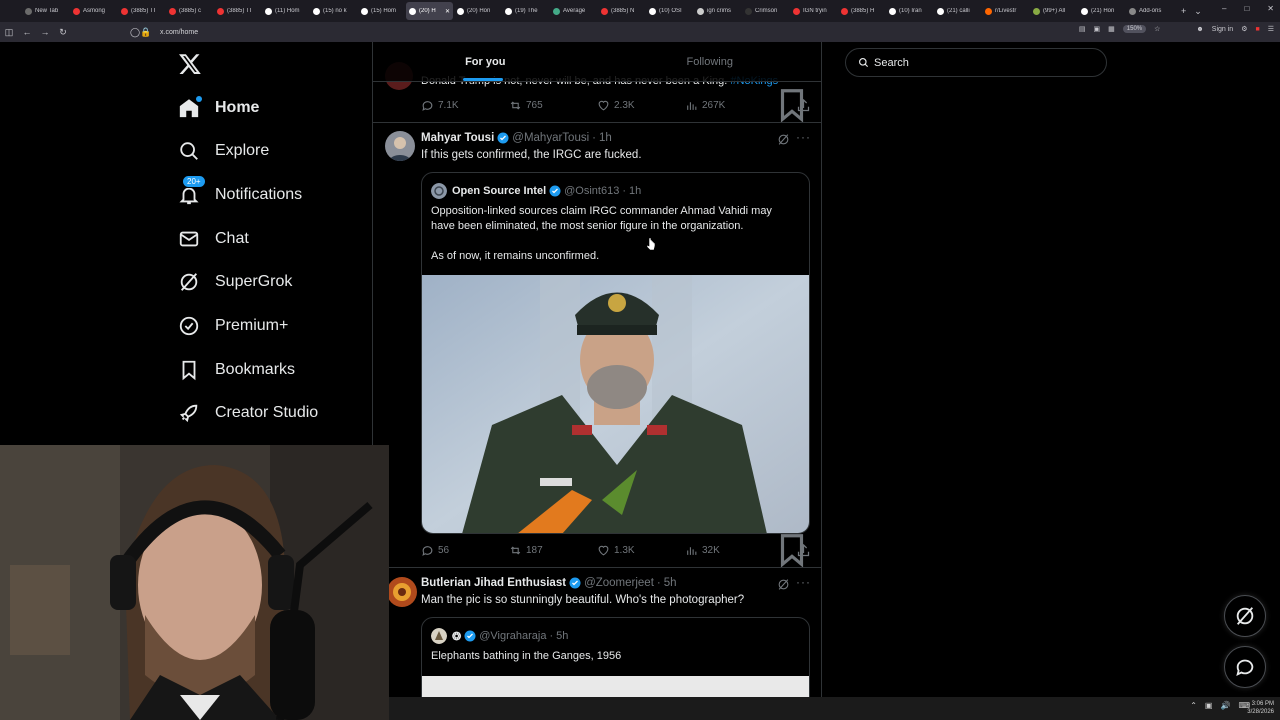 The image size is (1280, 720). Describe the element at coordinates (1222, 29) in the screenshot. I see `sign-in-link: Sign in` at that location.